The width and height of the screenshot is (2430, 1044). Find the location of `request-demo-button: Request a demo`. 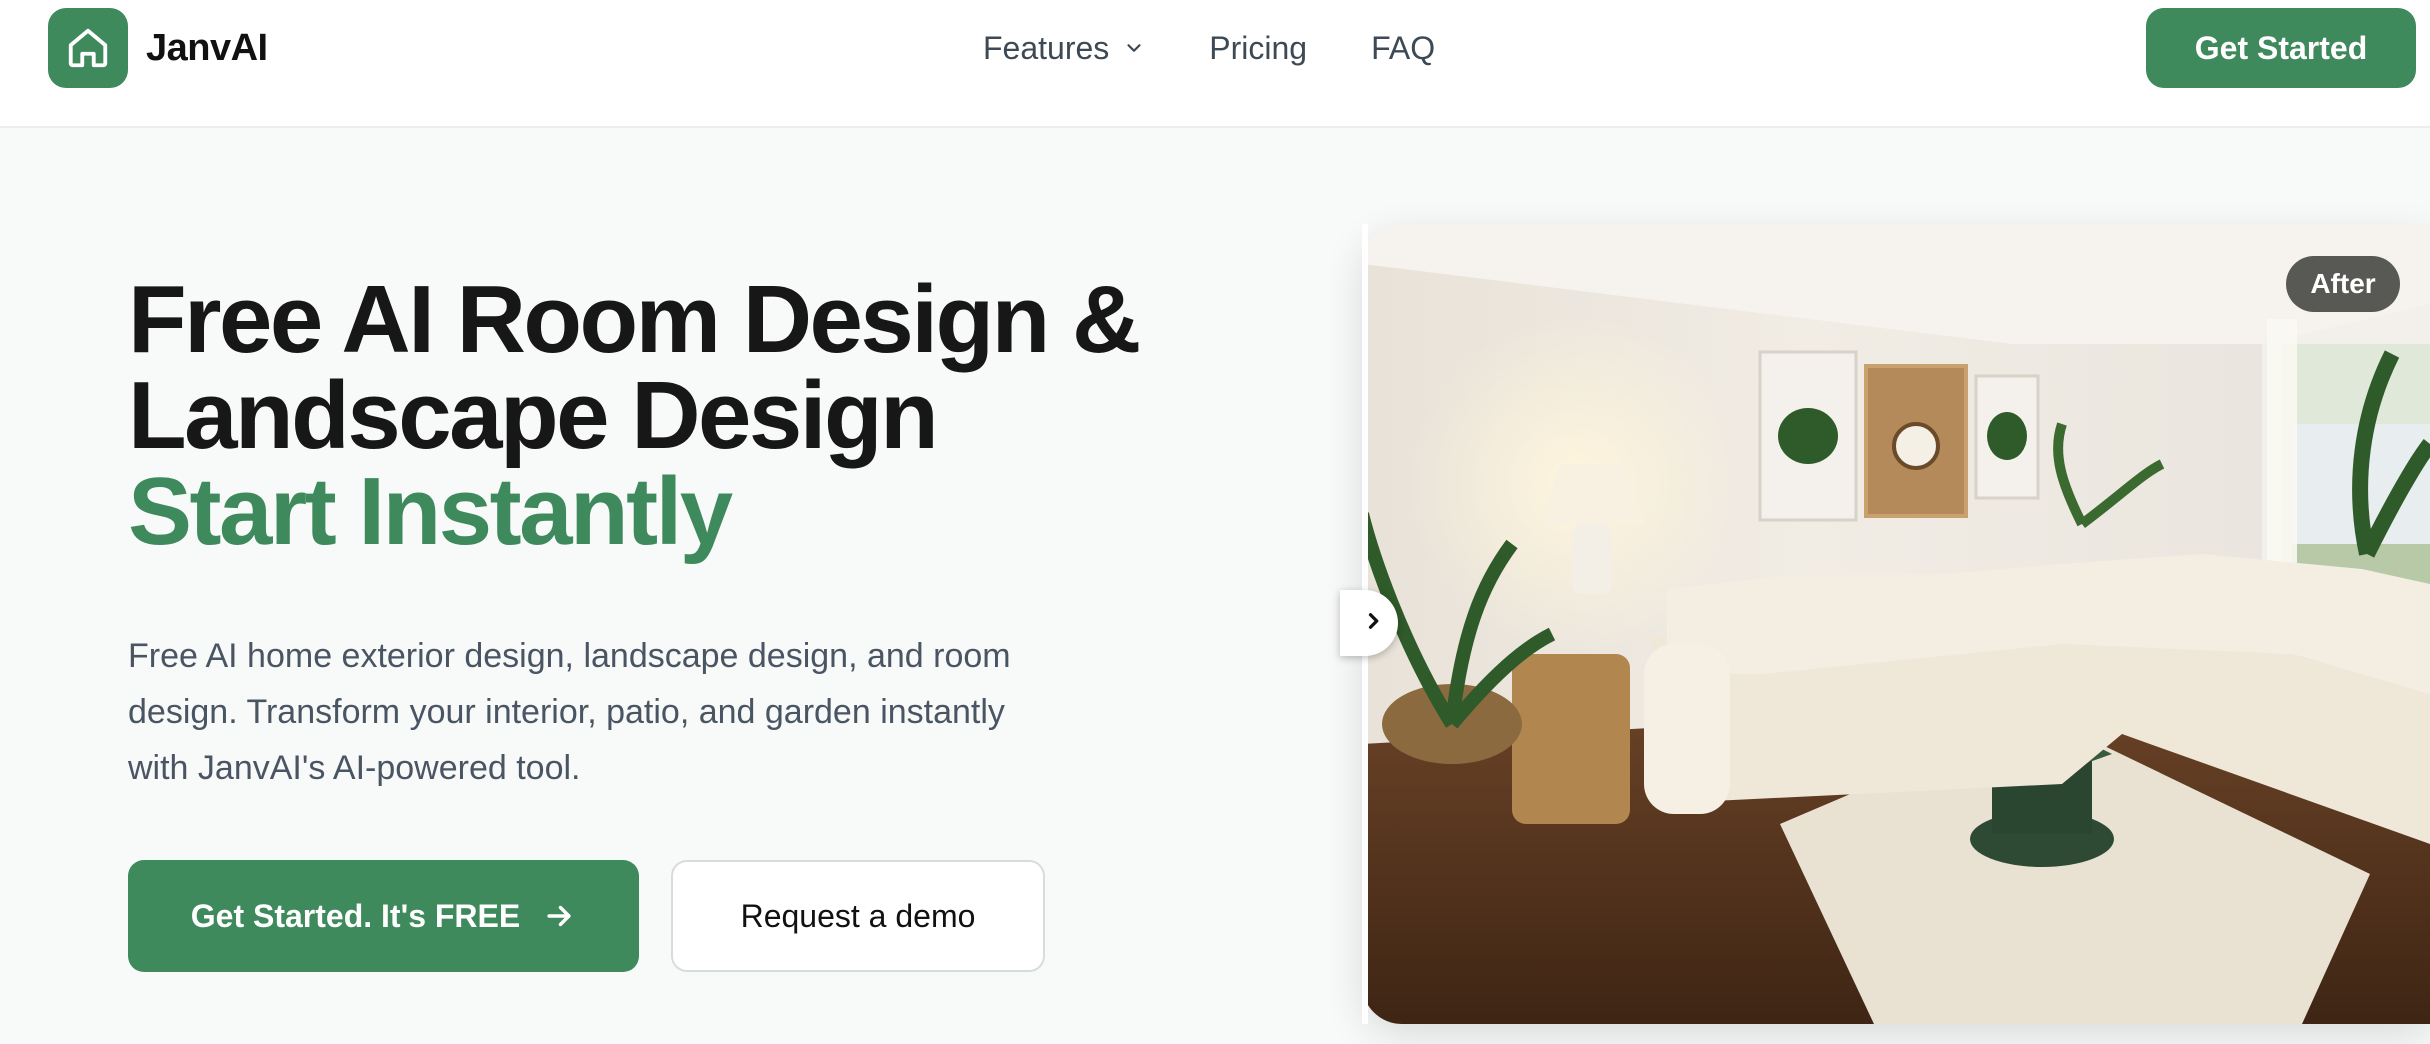

request-demo-button: Request a demo is located at coordinates (858, 916).